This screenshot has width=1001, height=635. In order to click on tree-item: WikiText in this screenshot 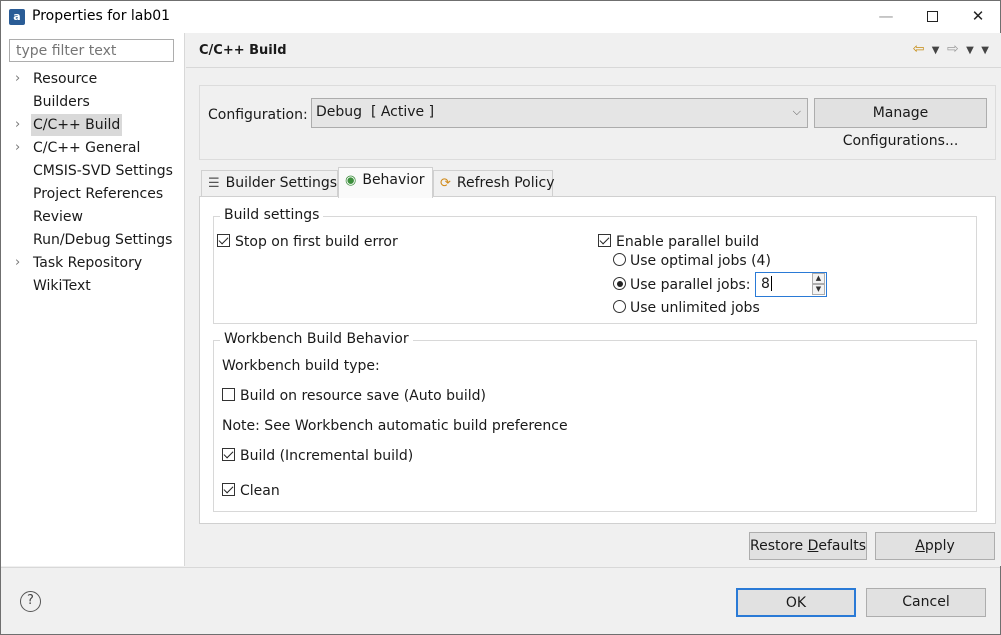, I will do `click(93, 286)`.